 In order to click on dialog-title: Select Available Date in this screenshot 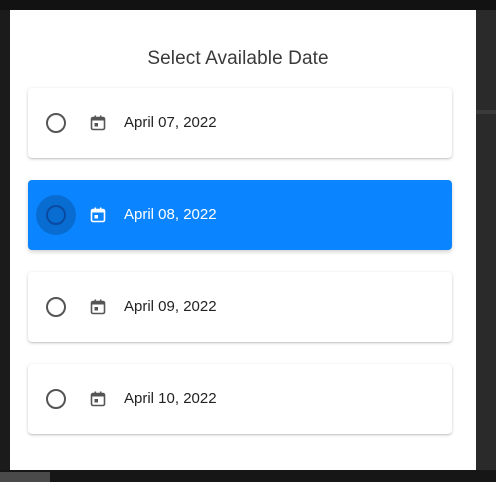, I will do `click(238, 58)`.